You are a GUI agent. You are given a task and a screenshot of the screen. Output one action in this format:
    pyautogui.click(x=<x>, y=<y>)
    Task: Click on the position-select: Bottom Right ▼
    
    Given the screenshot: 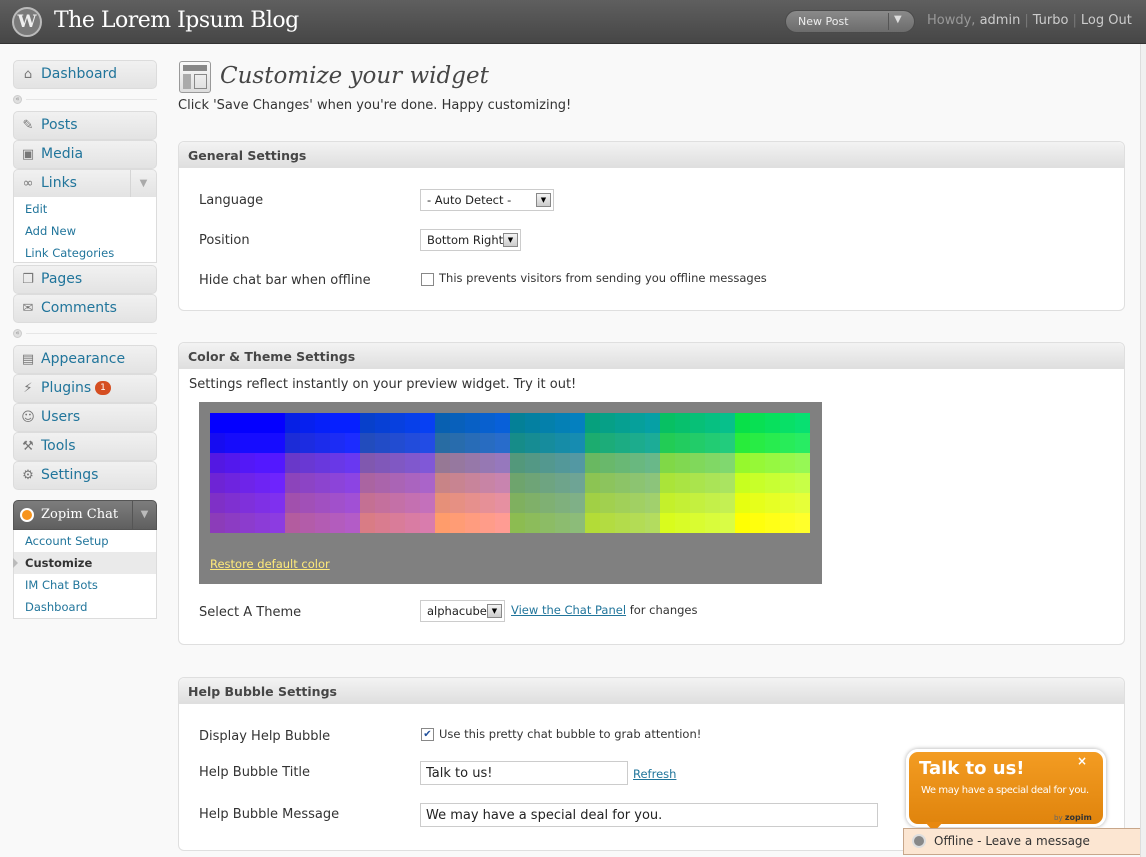 What is the action you would take?
    pyautogui.click(x=470, y=240)
    